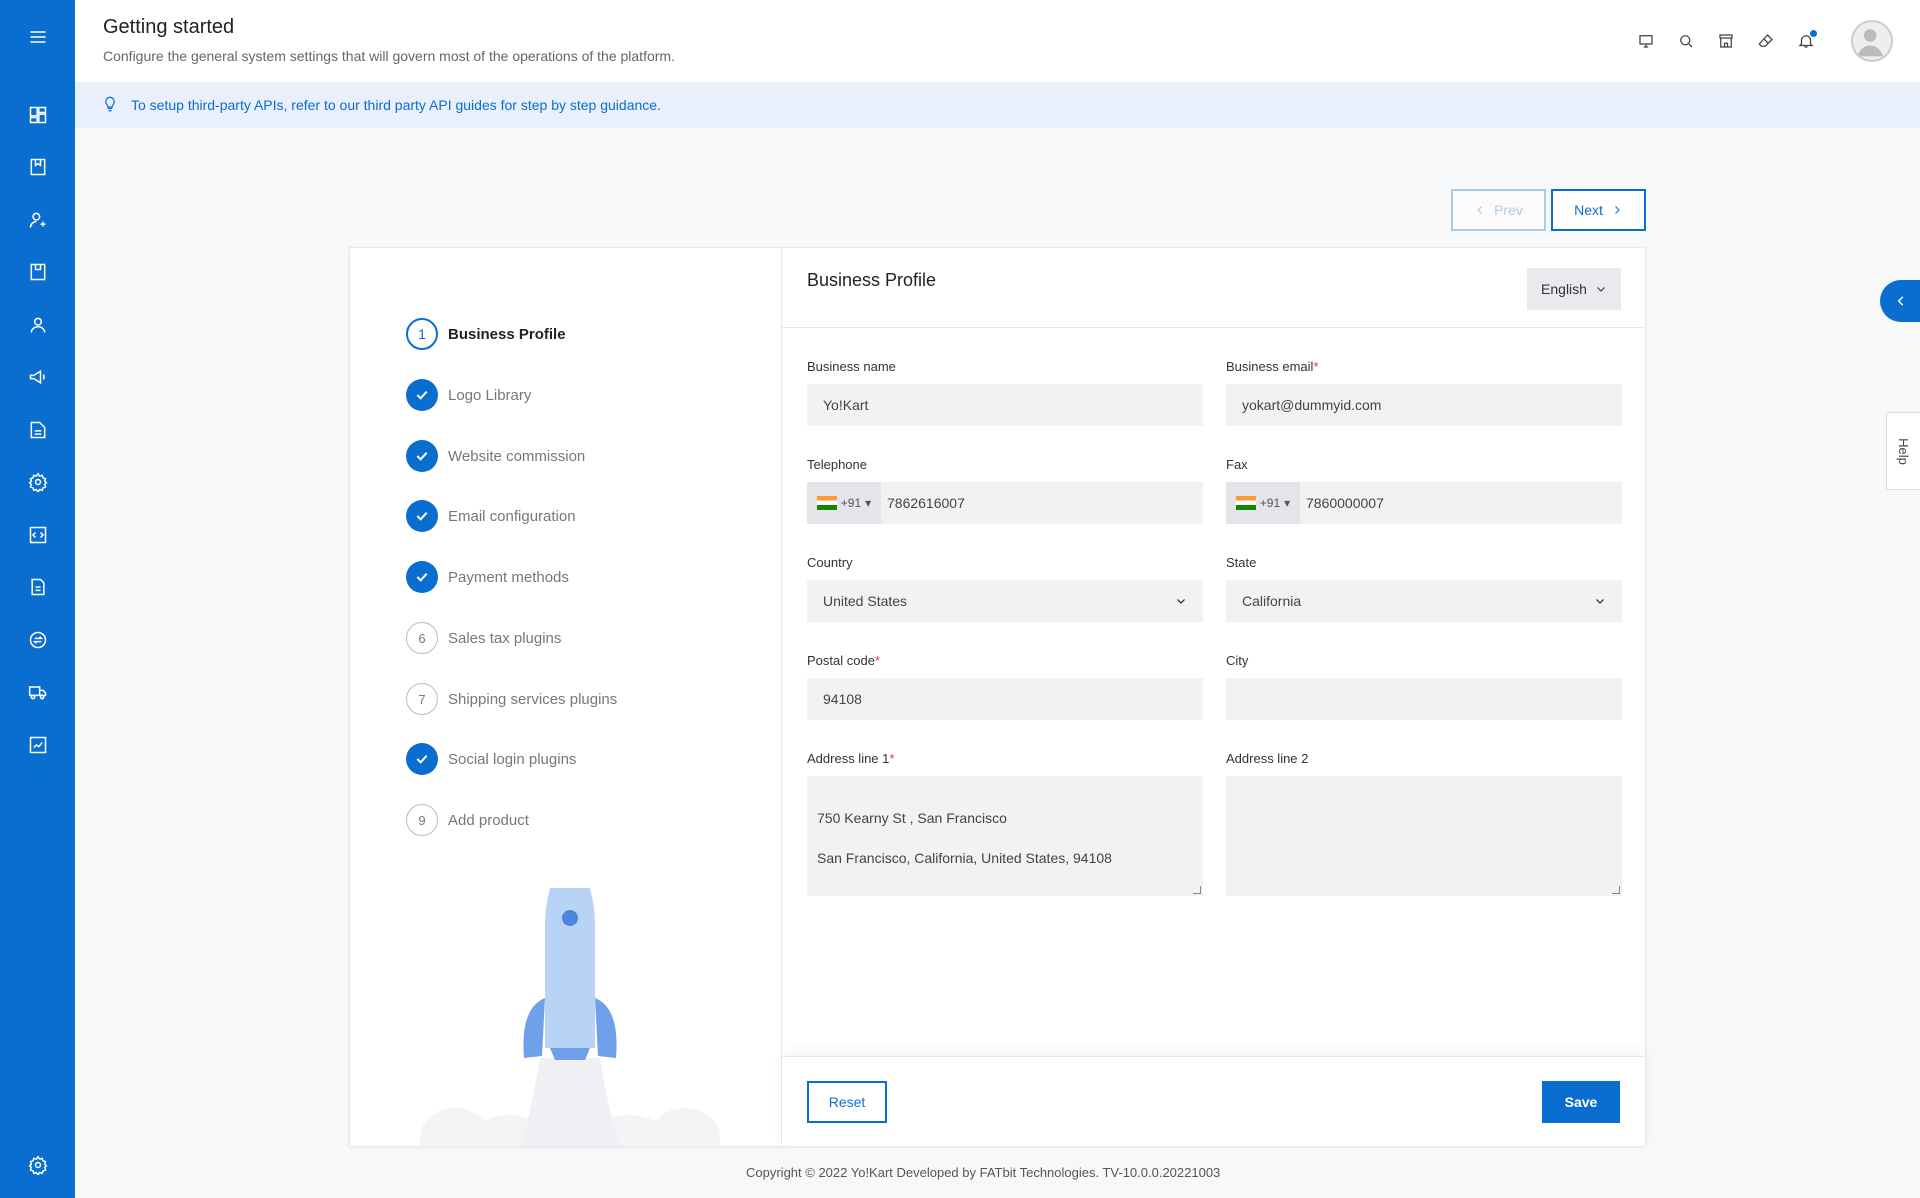  Describe the element at coordinates (38, 37) in the screenshot. I see `menu-icon` at that location.